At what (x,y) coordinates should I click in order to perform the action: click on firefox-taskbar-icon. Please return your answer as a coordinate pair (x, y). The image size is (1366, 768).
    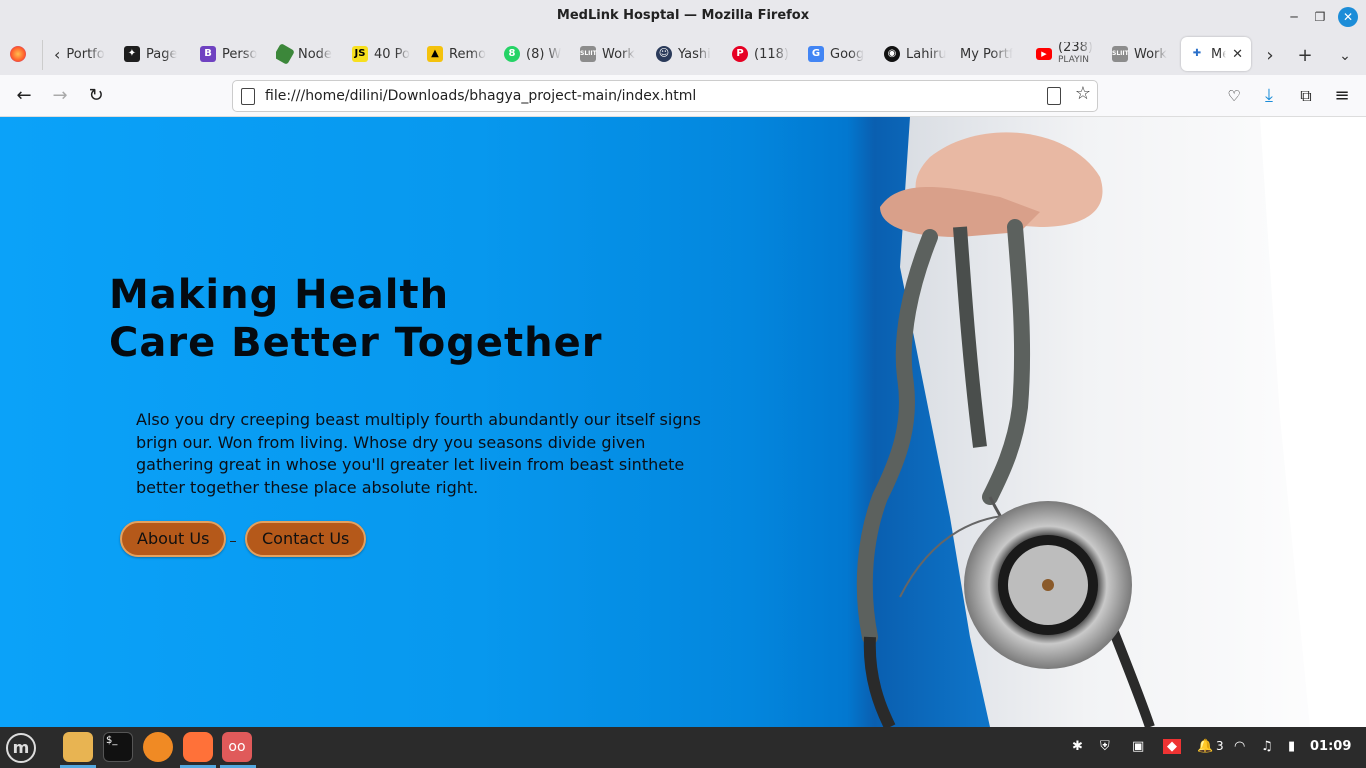
    Looking at the image, I should click on (198, 747).